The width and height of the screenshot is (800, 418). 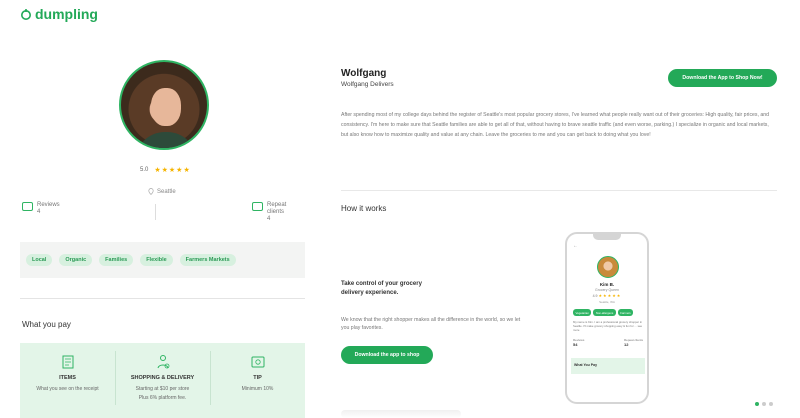 What do you see at coordinates (166, 191) in the screenshot?
I see `location-text: Seattle` at bounding box center [166, 191].